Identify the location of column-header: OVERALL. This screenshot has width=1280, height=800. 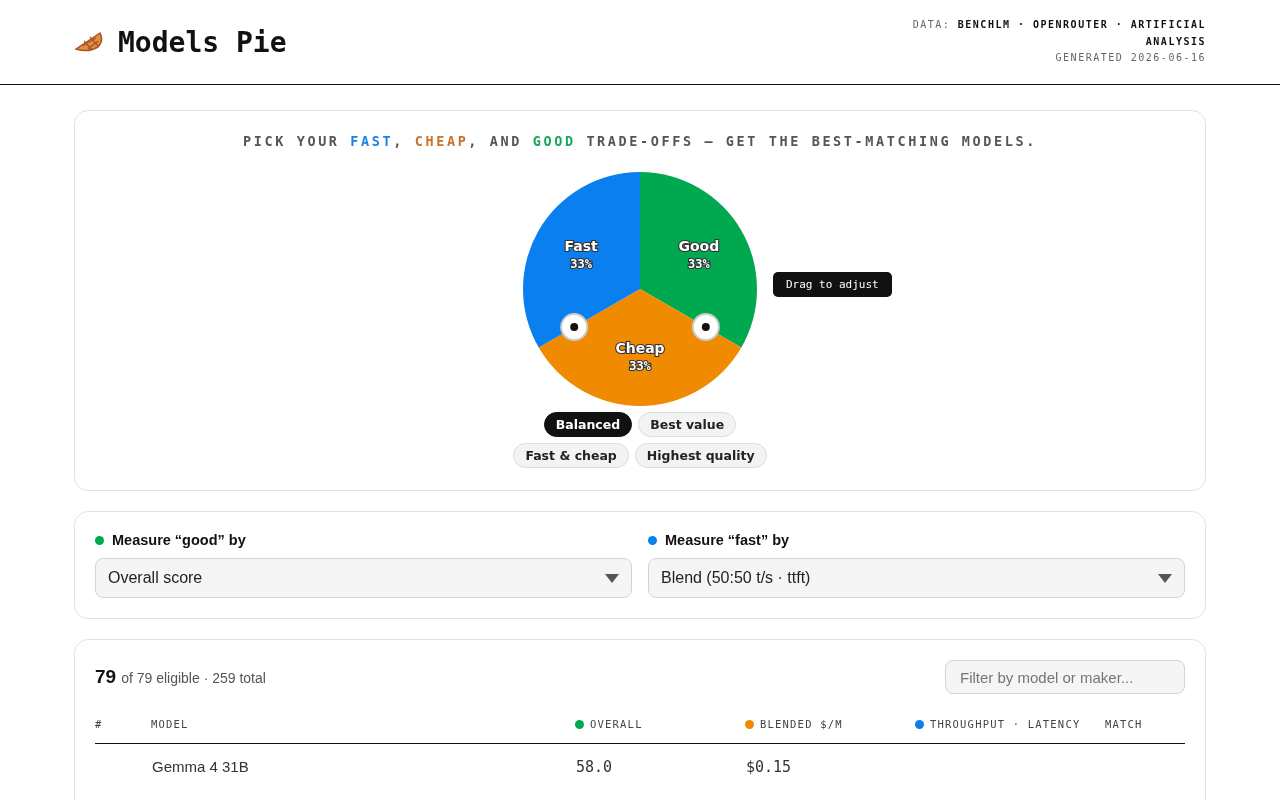
(609, 724).